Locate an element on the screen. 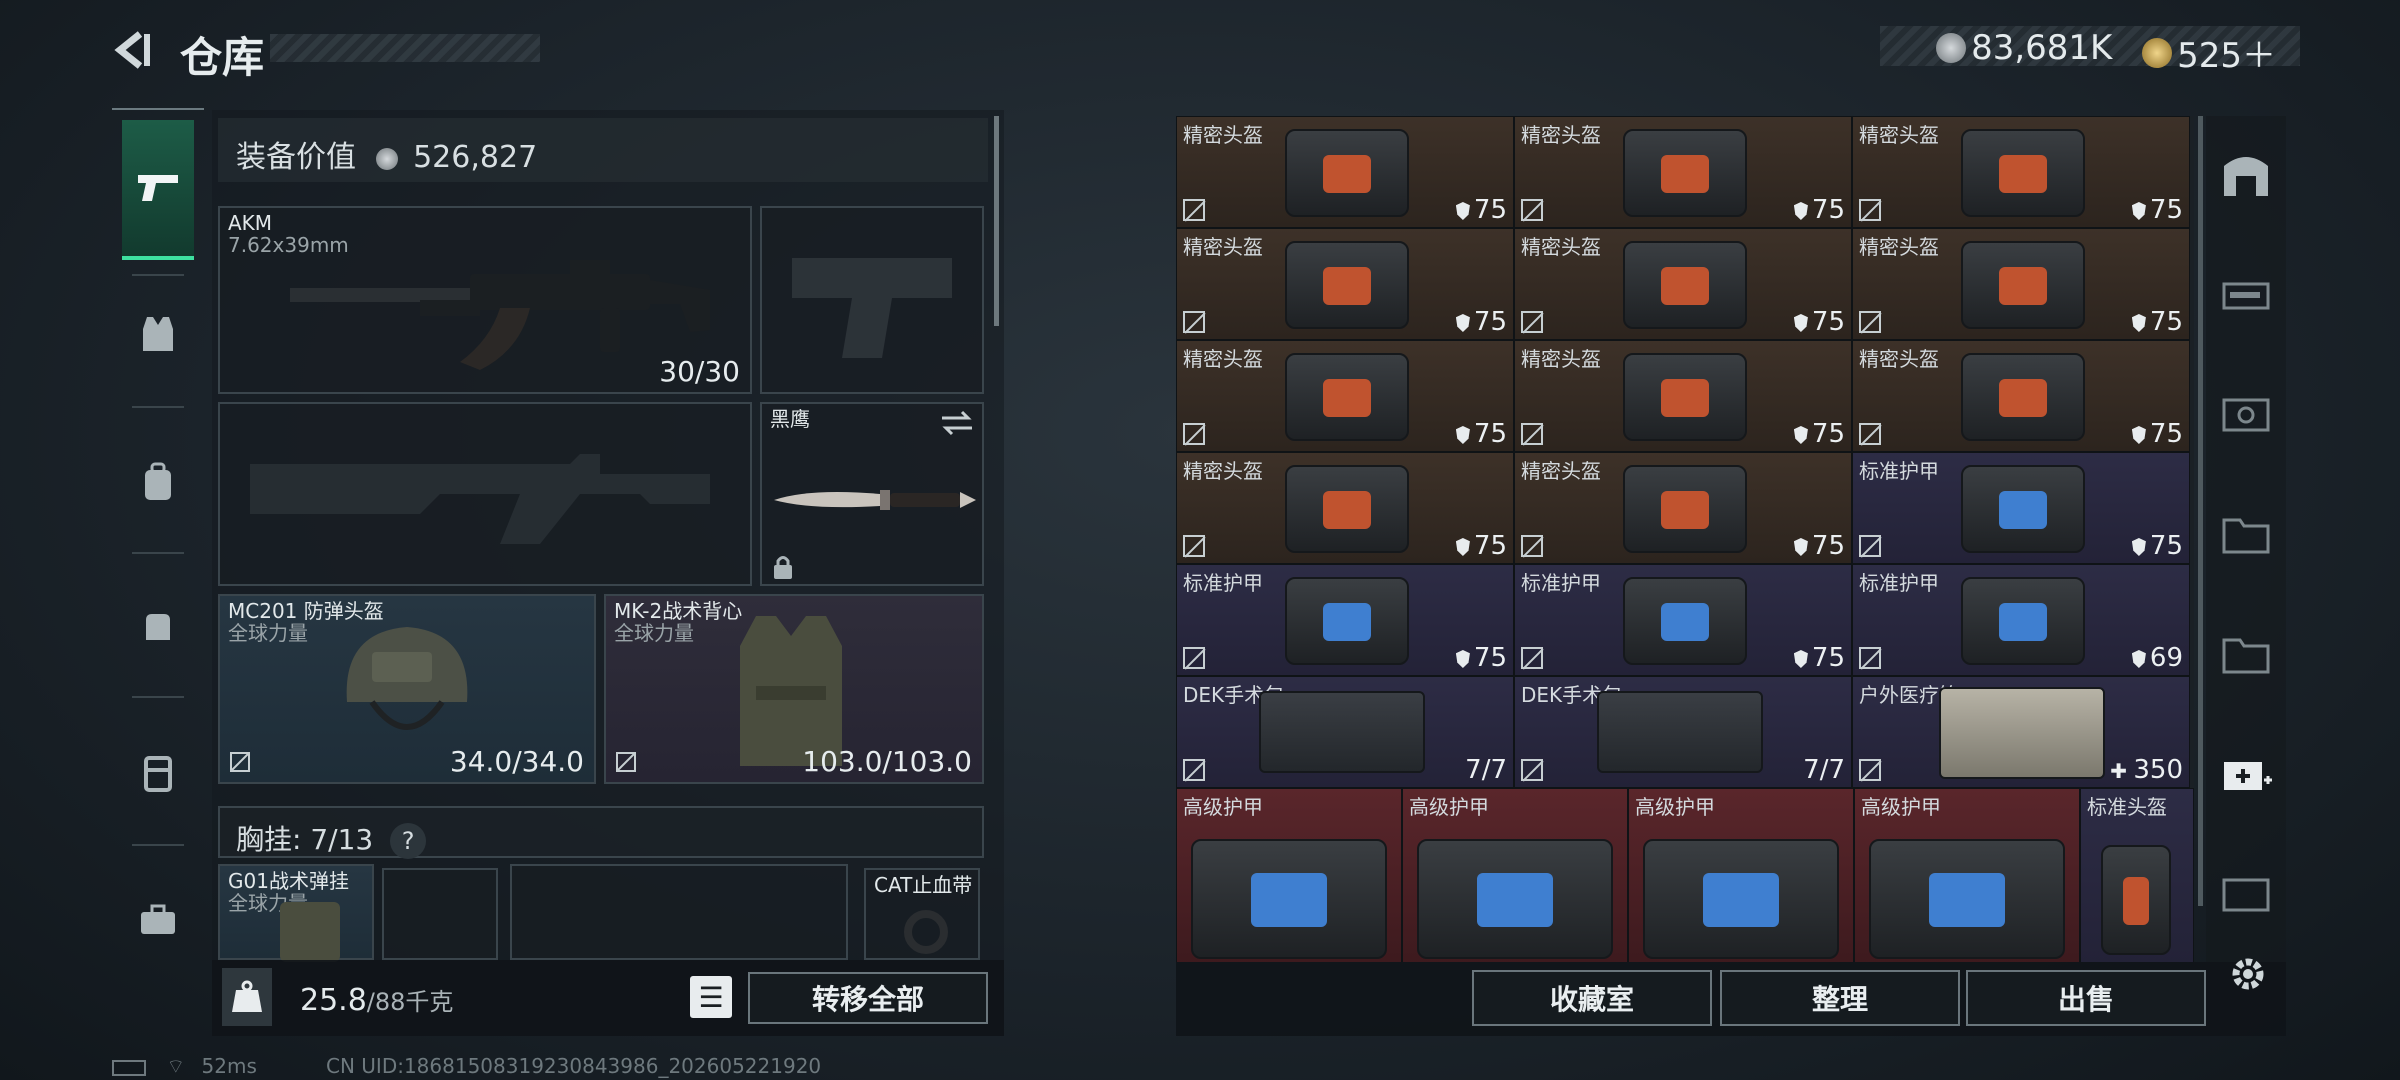  nav-weapons is located at coordinates (158, 190).